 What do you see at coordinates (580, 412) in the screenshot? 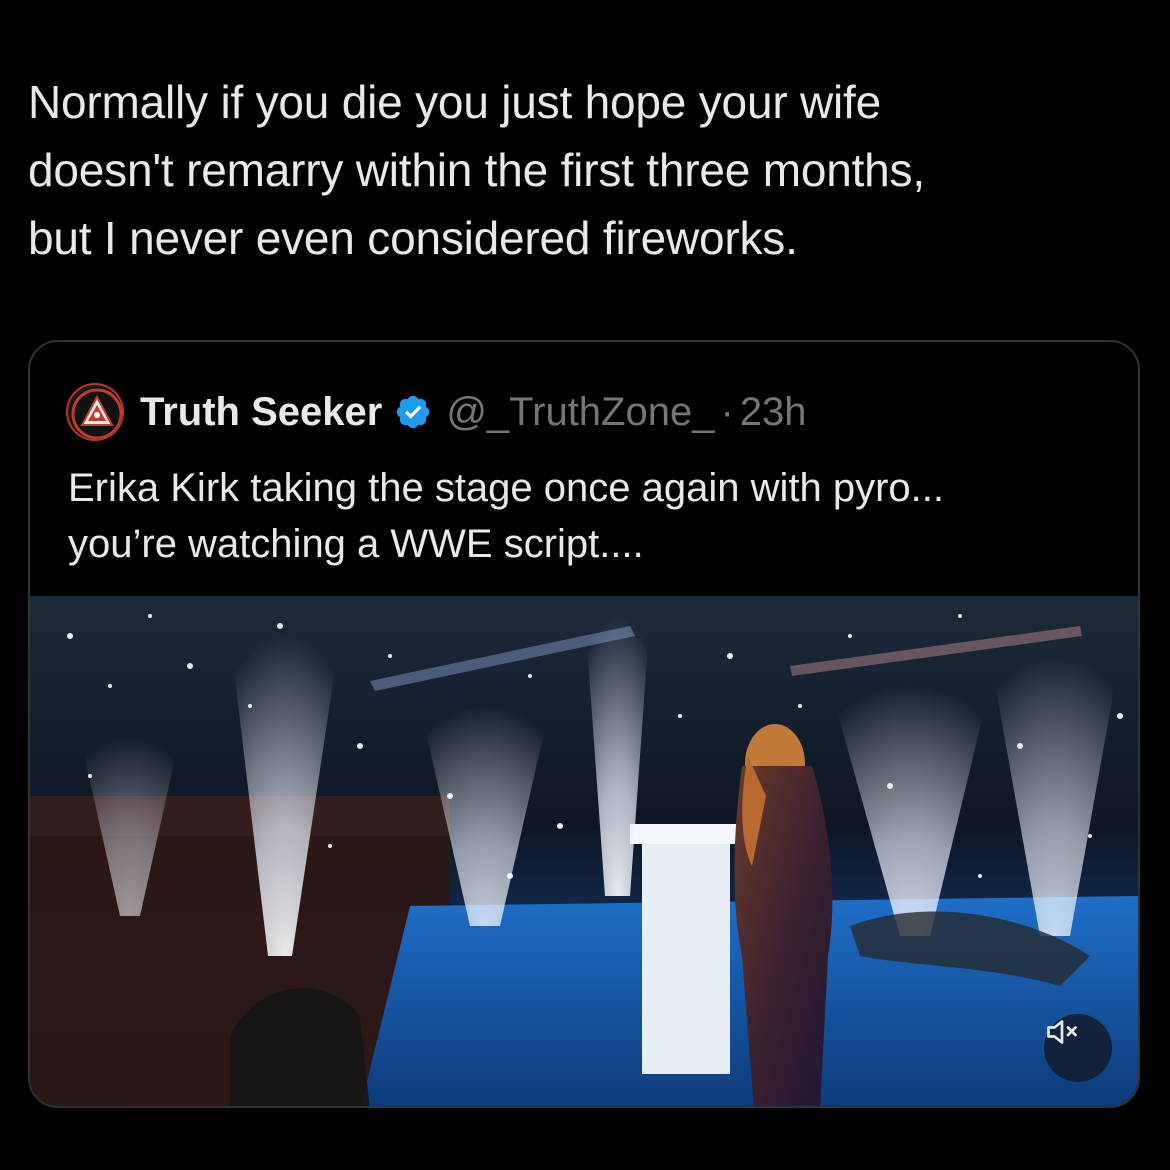
I see `handle: @_TruthZone_` at bounding box center [580, 412].